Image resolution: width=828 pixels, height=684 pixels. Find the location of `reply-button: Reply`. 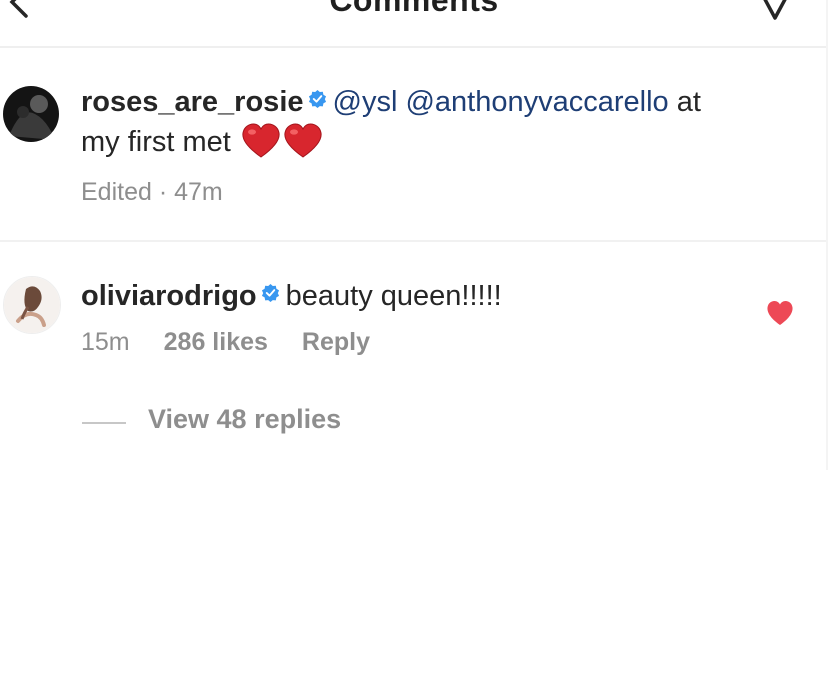

reply-button: Reply is located at coordinates (336, 342).